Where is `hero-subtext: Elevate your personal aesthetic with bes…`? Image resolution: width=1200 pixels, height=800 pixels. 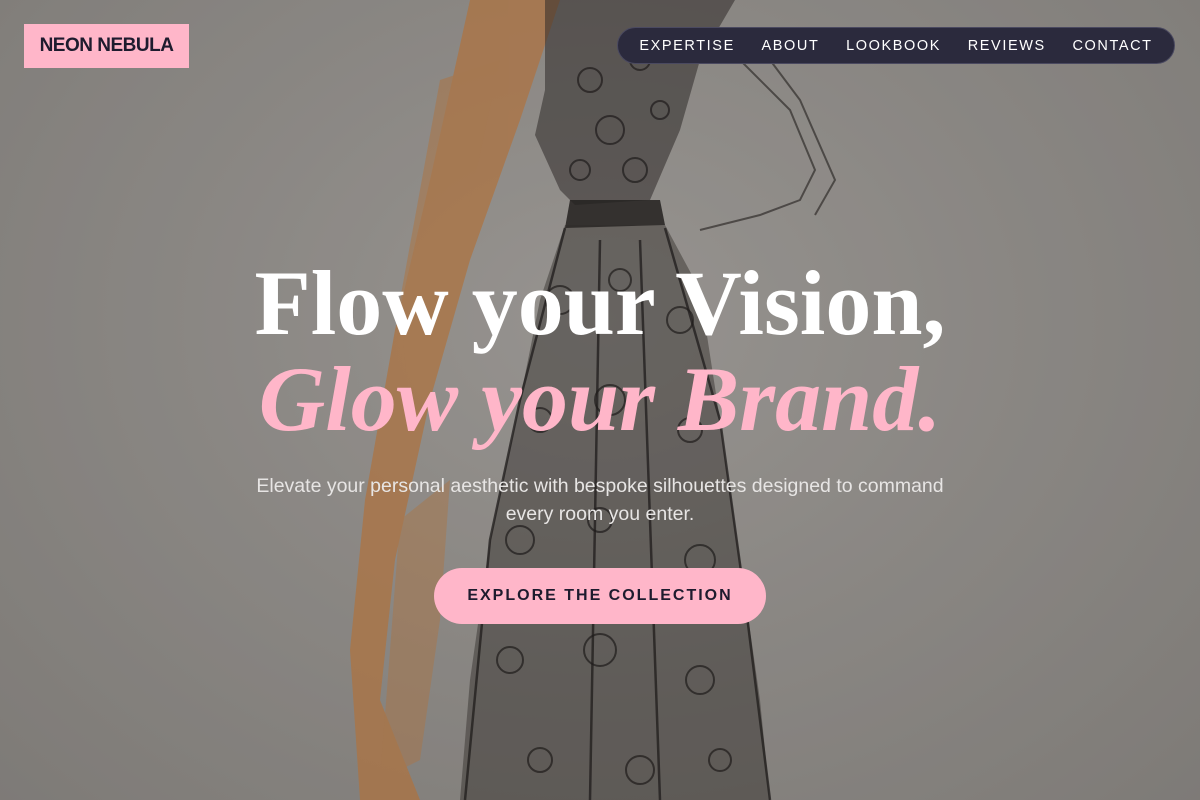 hero-subtext: Elevate your personal aesthetic with bes… is located at coordinates (600, 500).